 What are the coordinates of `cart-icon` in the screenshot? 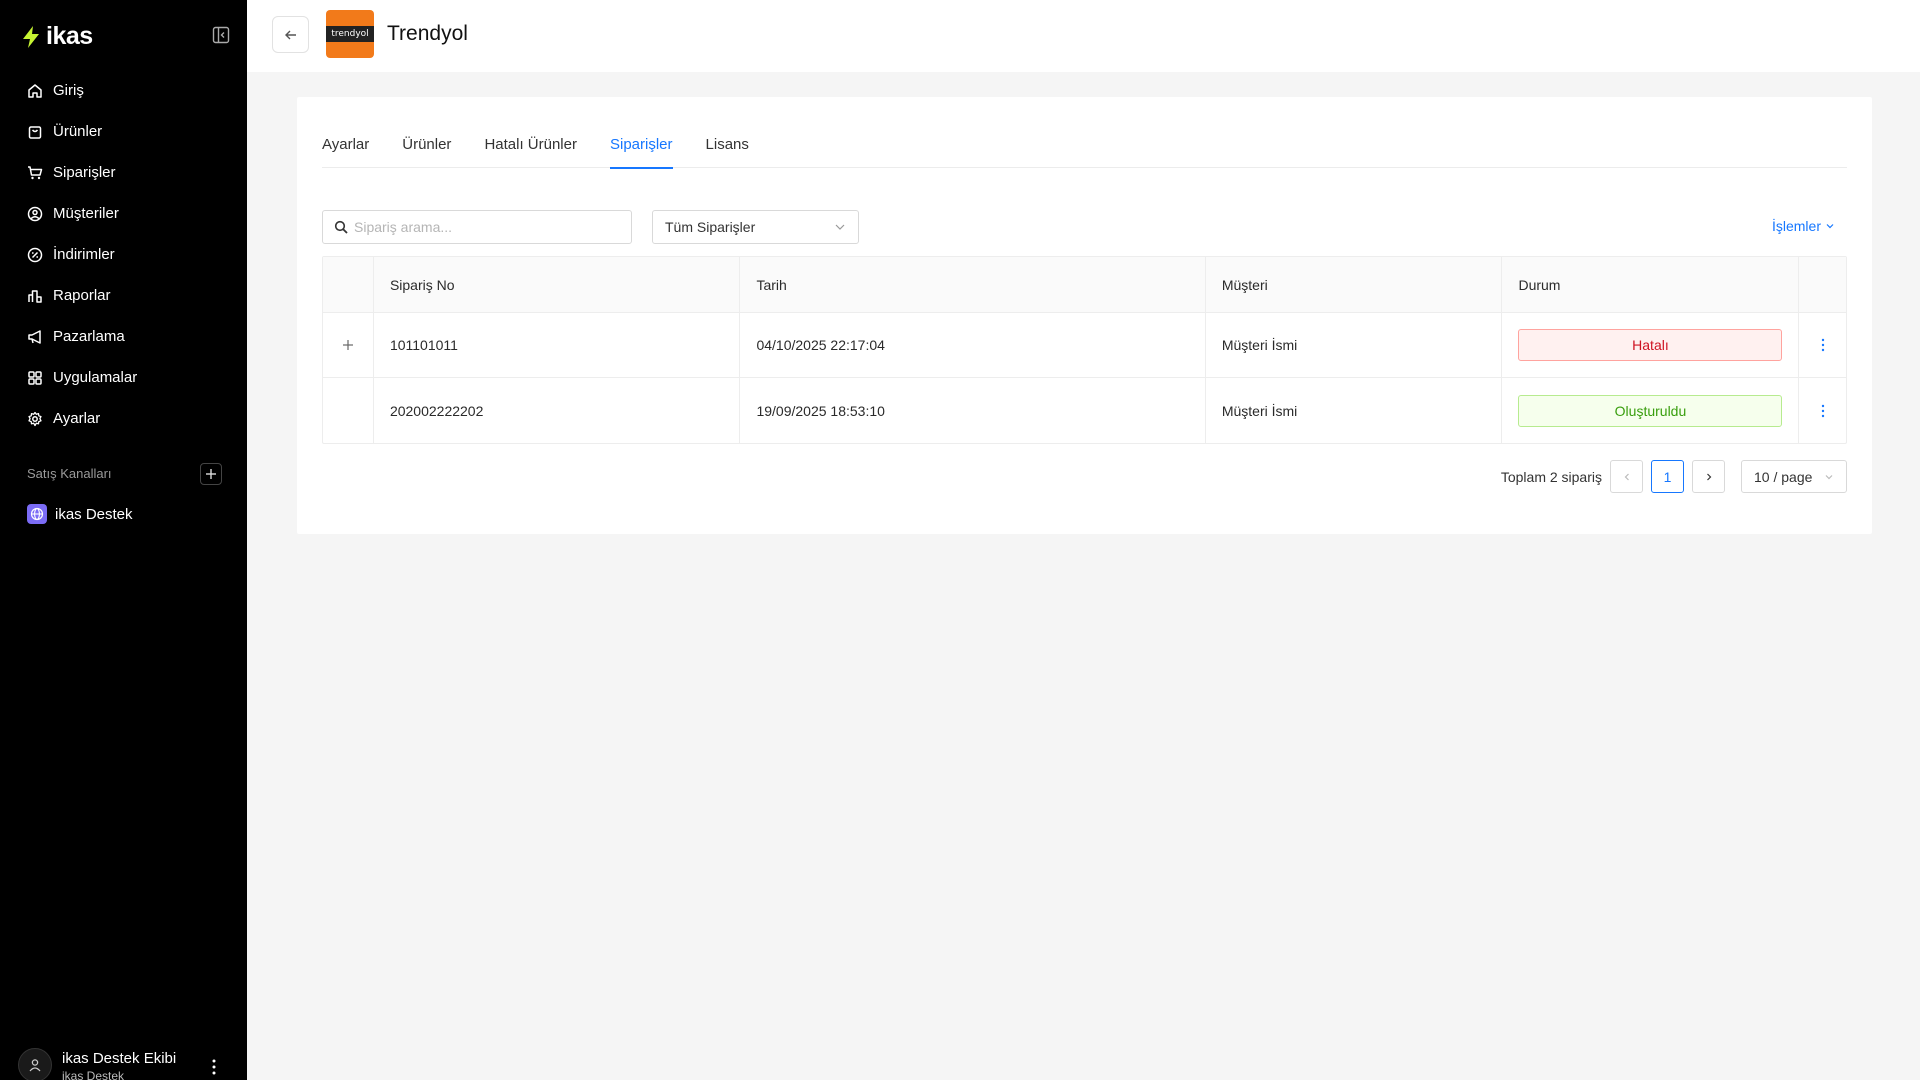 It's located at (35, 172).